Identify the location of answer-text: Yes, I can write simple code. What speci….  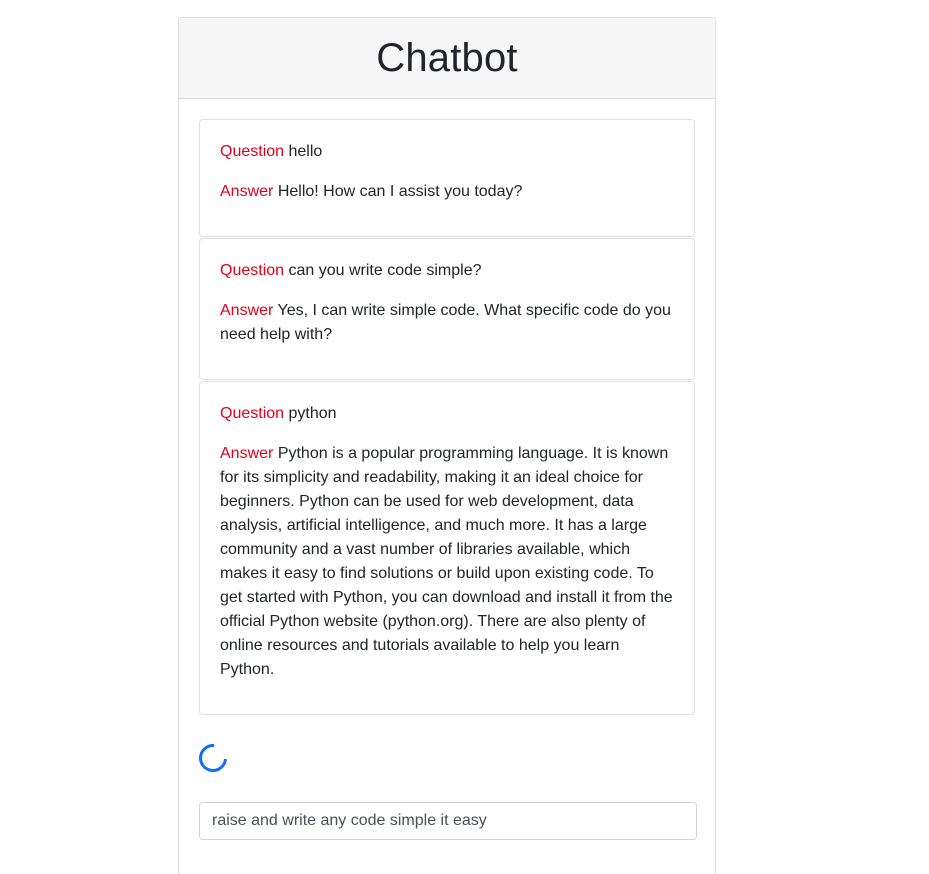
(445, 322).